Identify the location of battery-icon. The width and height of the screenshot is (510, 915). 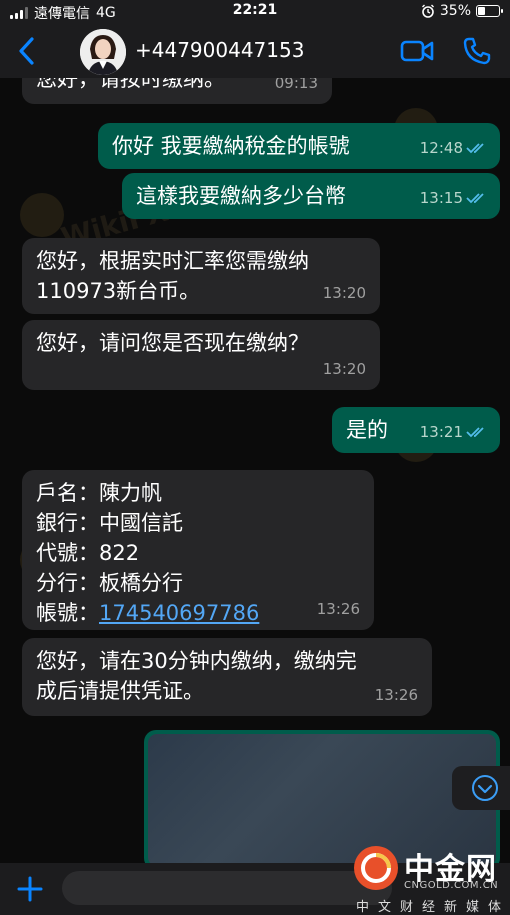
(489, 11).